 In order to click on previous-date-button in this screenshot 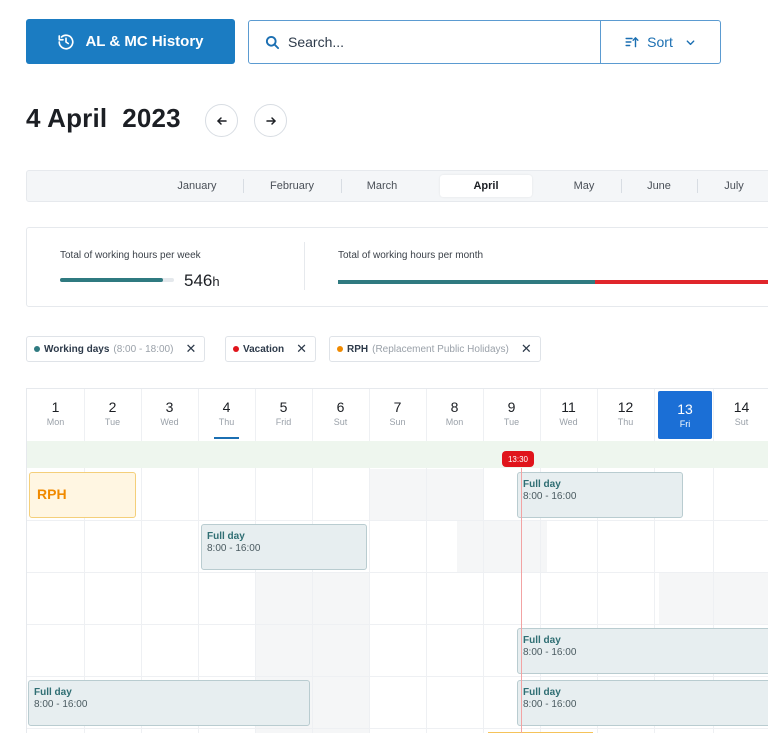, I will do `click(221, 120)`.